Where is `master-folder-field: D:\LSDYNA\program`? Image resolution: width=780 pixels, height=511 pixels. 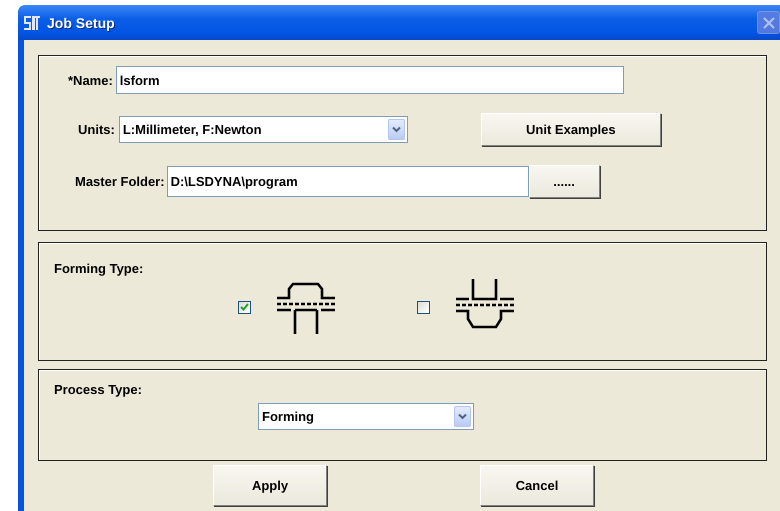
master-folder-field: D:\LSDYNA\program is located at coordinates (347, 181).